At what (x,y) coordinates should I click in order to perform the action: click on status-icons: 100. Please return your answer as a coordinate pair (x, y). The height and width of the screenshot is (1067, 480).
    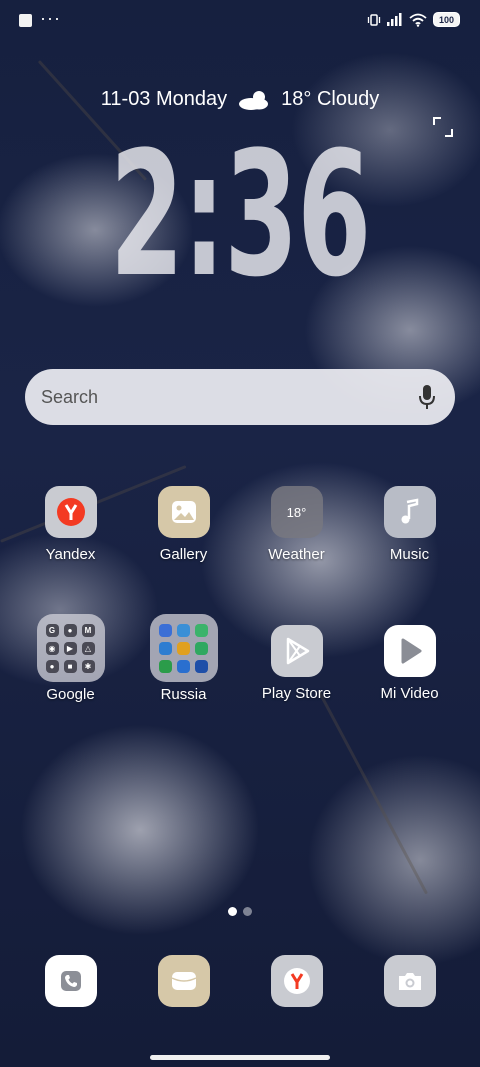
    Looking at the image, I should click on (413, 19).